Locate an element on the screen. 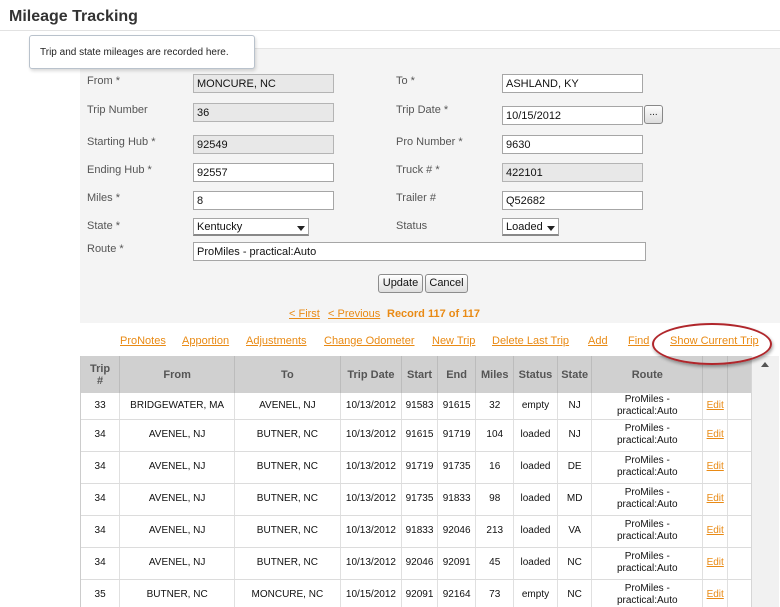 This screenshot has height=607, width=780. cell-start: 91583 is located at coordinates (419, 406).